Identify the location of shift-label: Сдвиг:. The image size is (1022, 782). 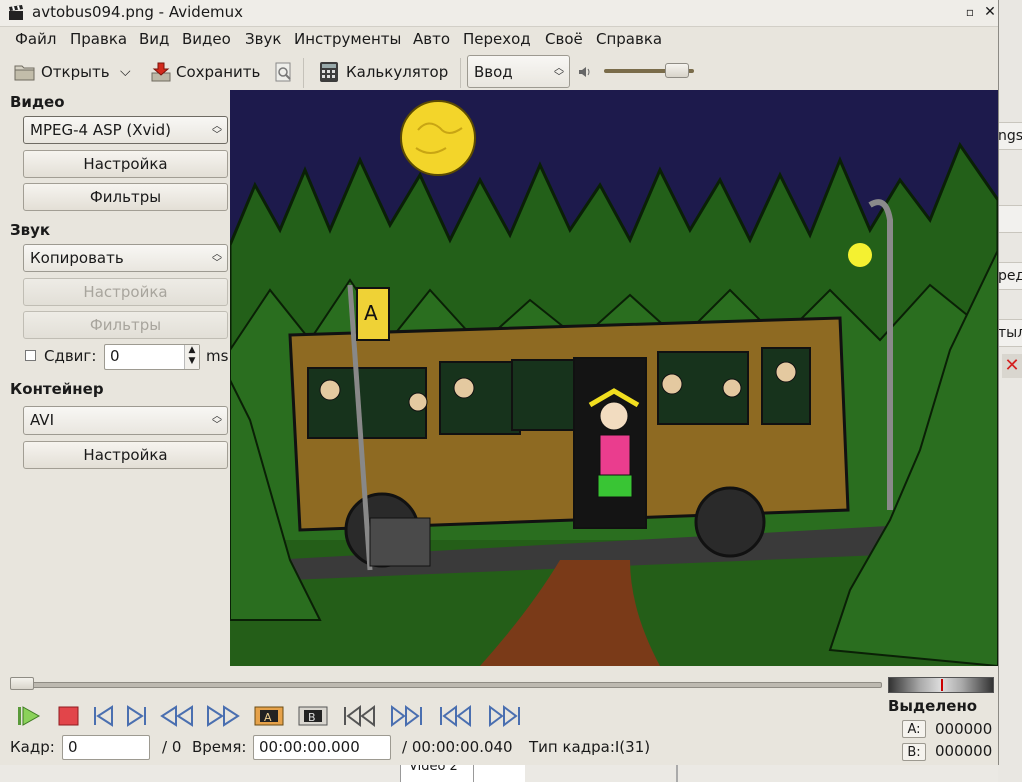
(70, 356).